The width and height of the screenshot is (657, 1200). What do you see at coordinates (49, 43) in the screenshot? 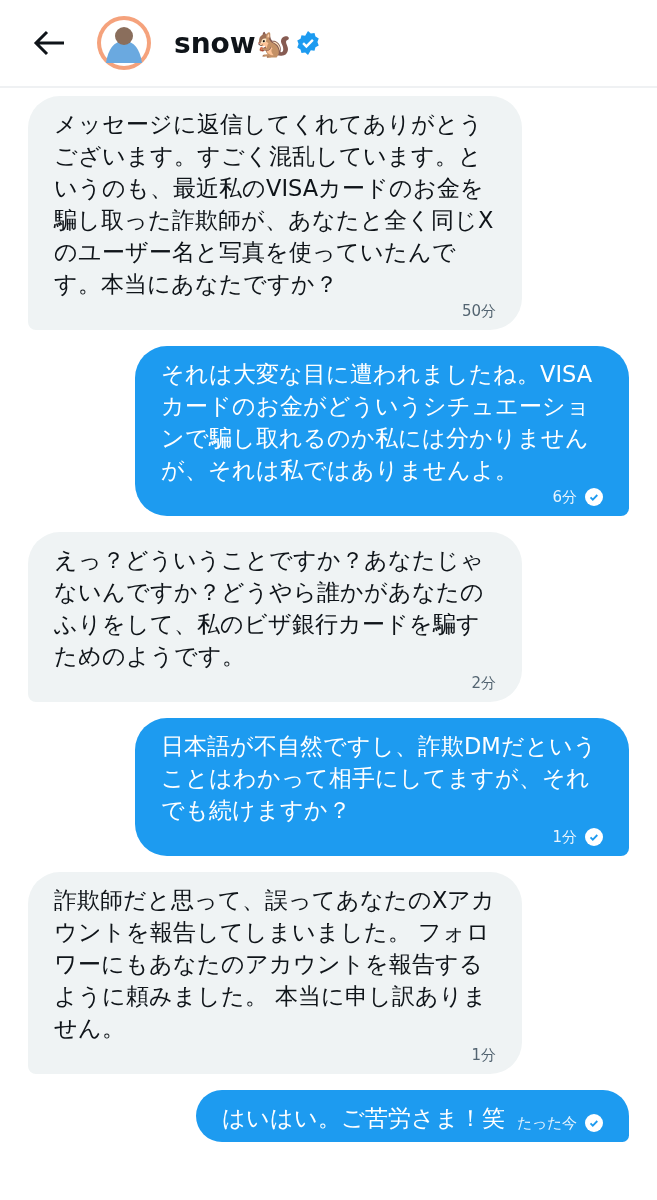
I see `back-icon` at bounding box center [49, 43].